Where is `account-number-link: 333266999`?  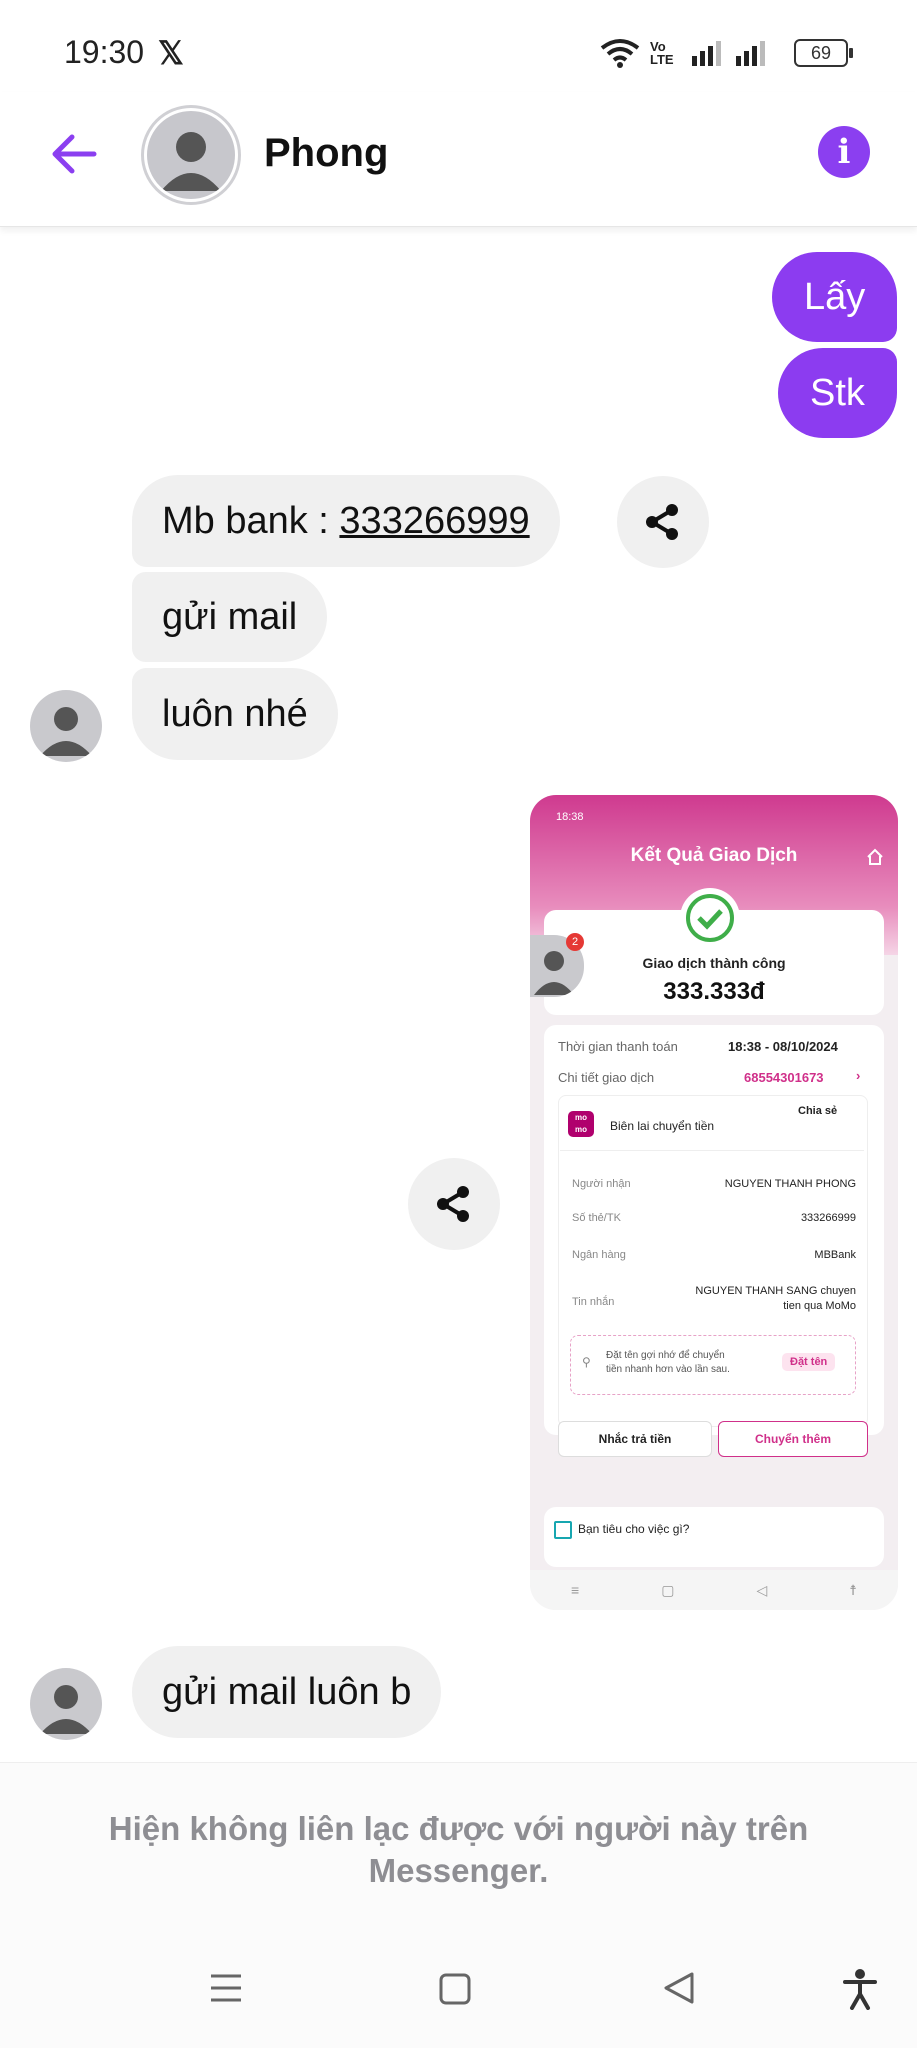
account-number-link: 333266999 is located at coordinates (434, 521).